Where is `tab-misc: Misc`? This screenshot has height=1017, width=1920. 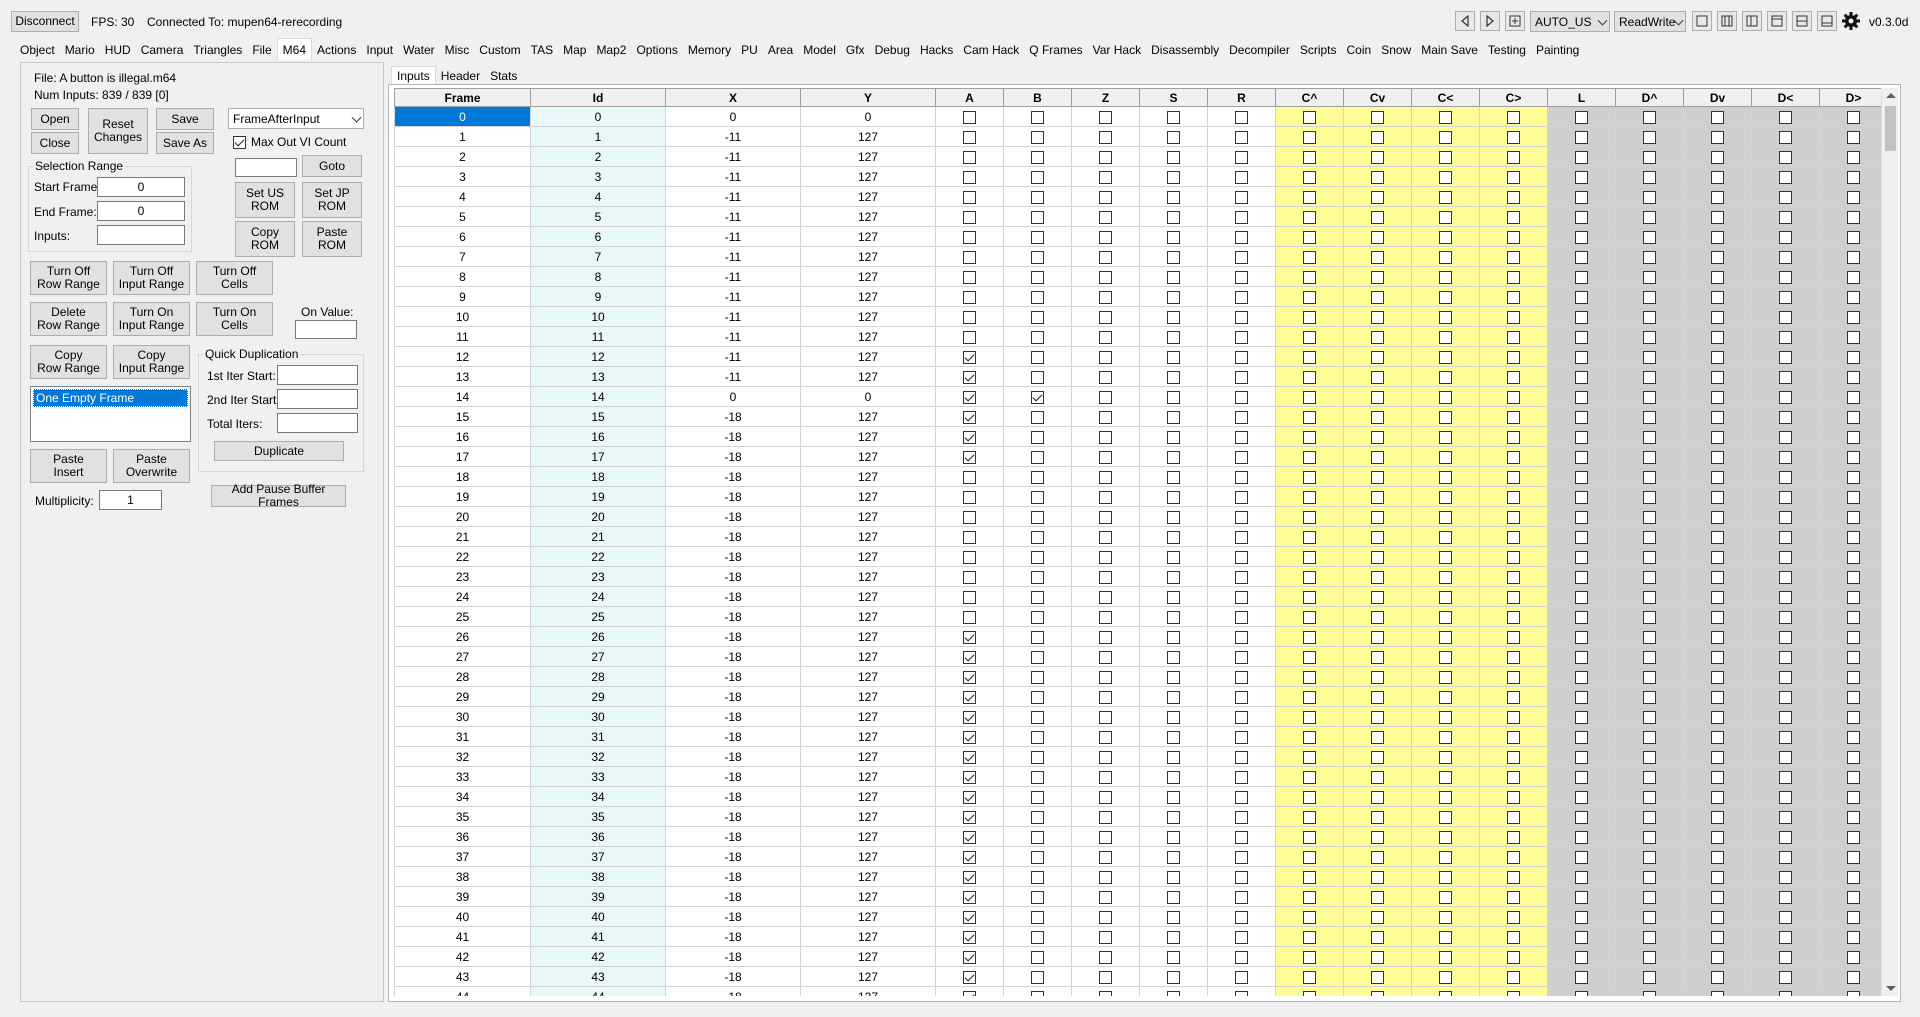
tab-misc: Misc is located at coordinates (457, 50).